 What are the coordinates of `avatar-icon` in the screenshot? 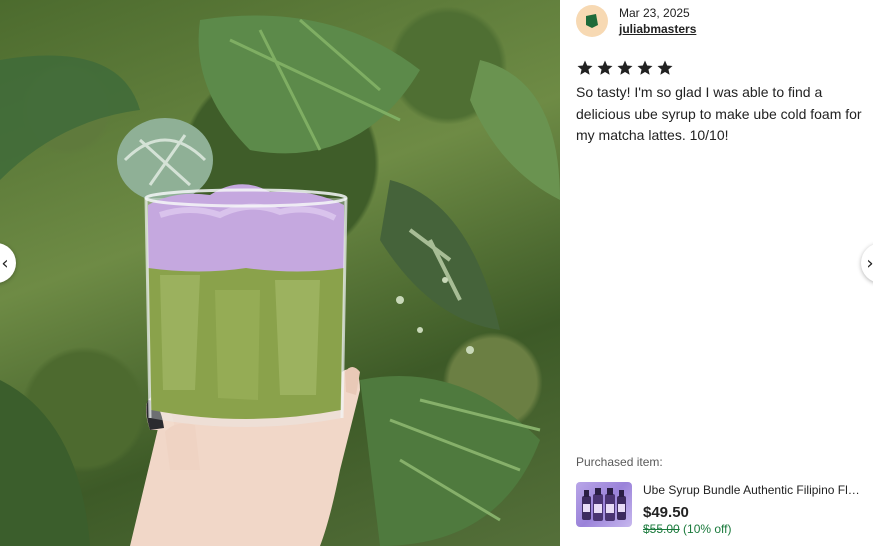 It's located at (592, 21).